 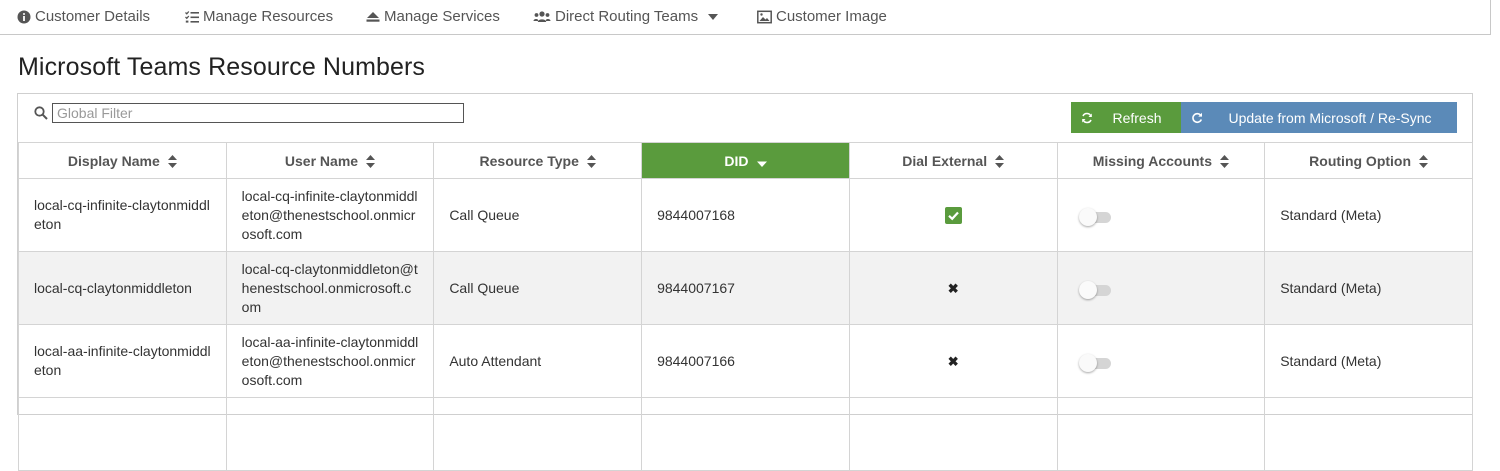 I want to click on nav-label: Manage Services, so click(x=442, y=16).